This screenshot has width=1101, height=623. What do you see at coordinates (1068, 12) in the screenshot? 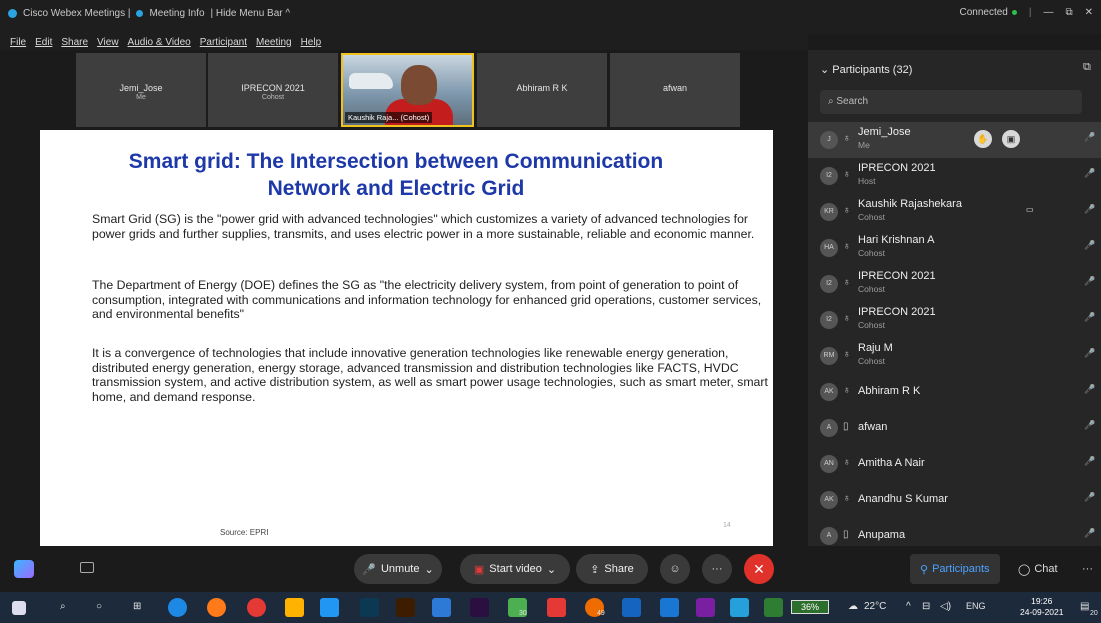
I see `restore-button: ⧉` at bounding box center [1068, 12].